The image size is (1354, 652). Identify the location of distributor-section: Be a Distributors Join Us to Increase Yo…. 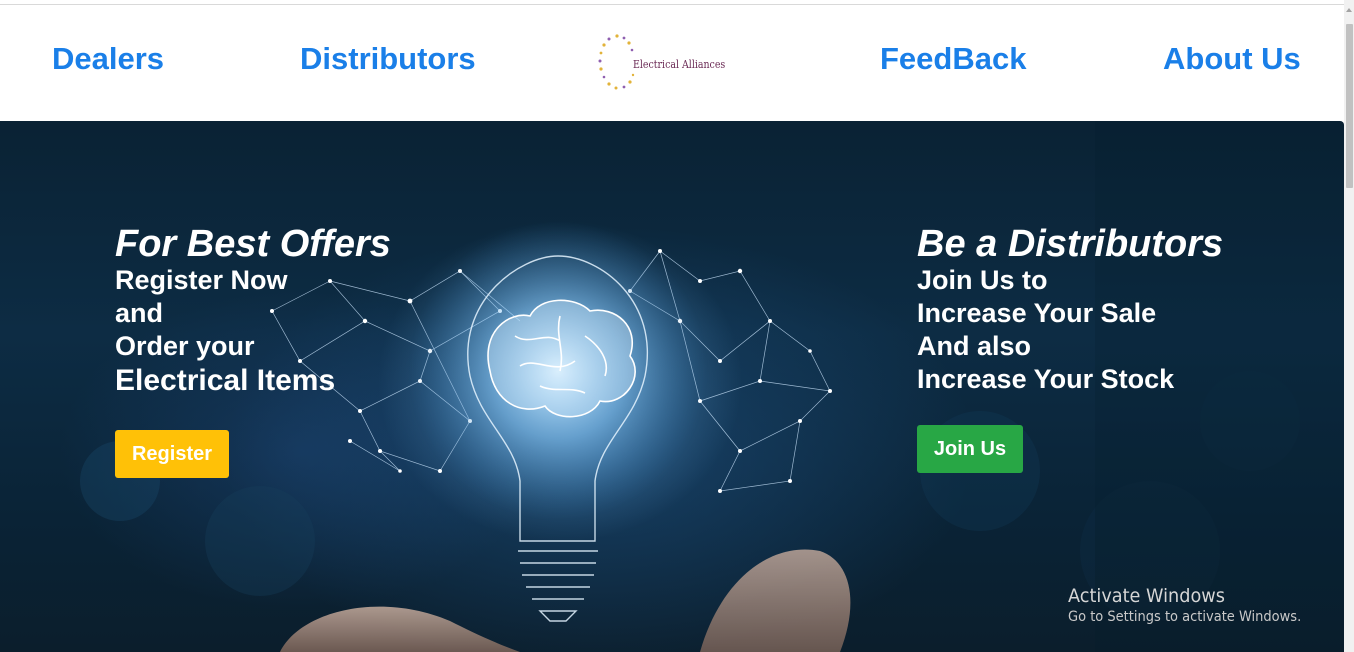
(1070, 310).